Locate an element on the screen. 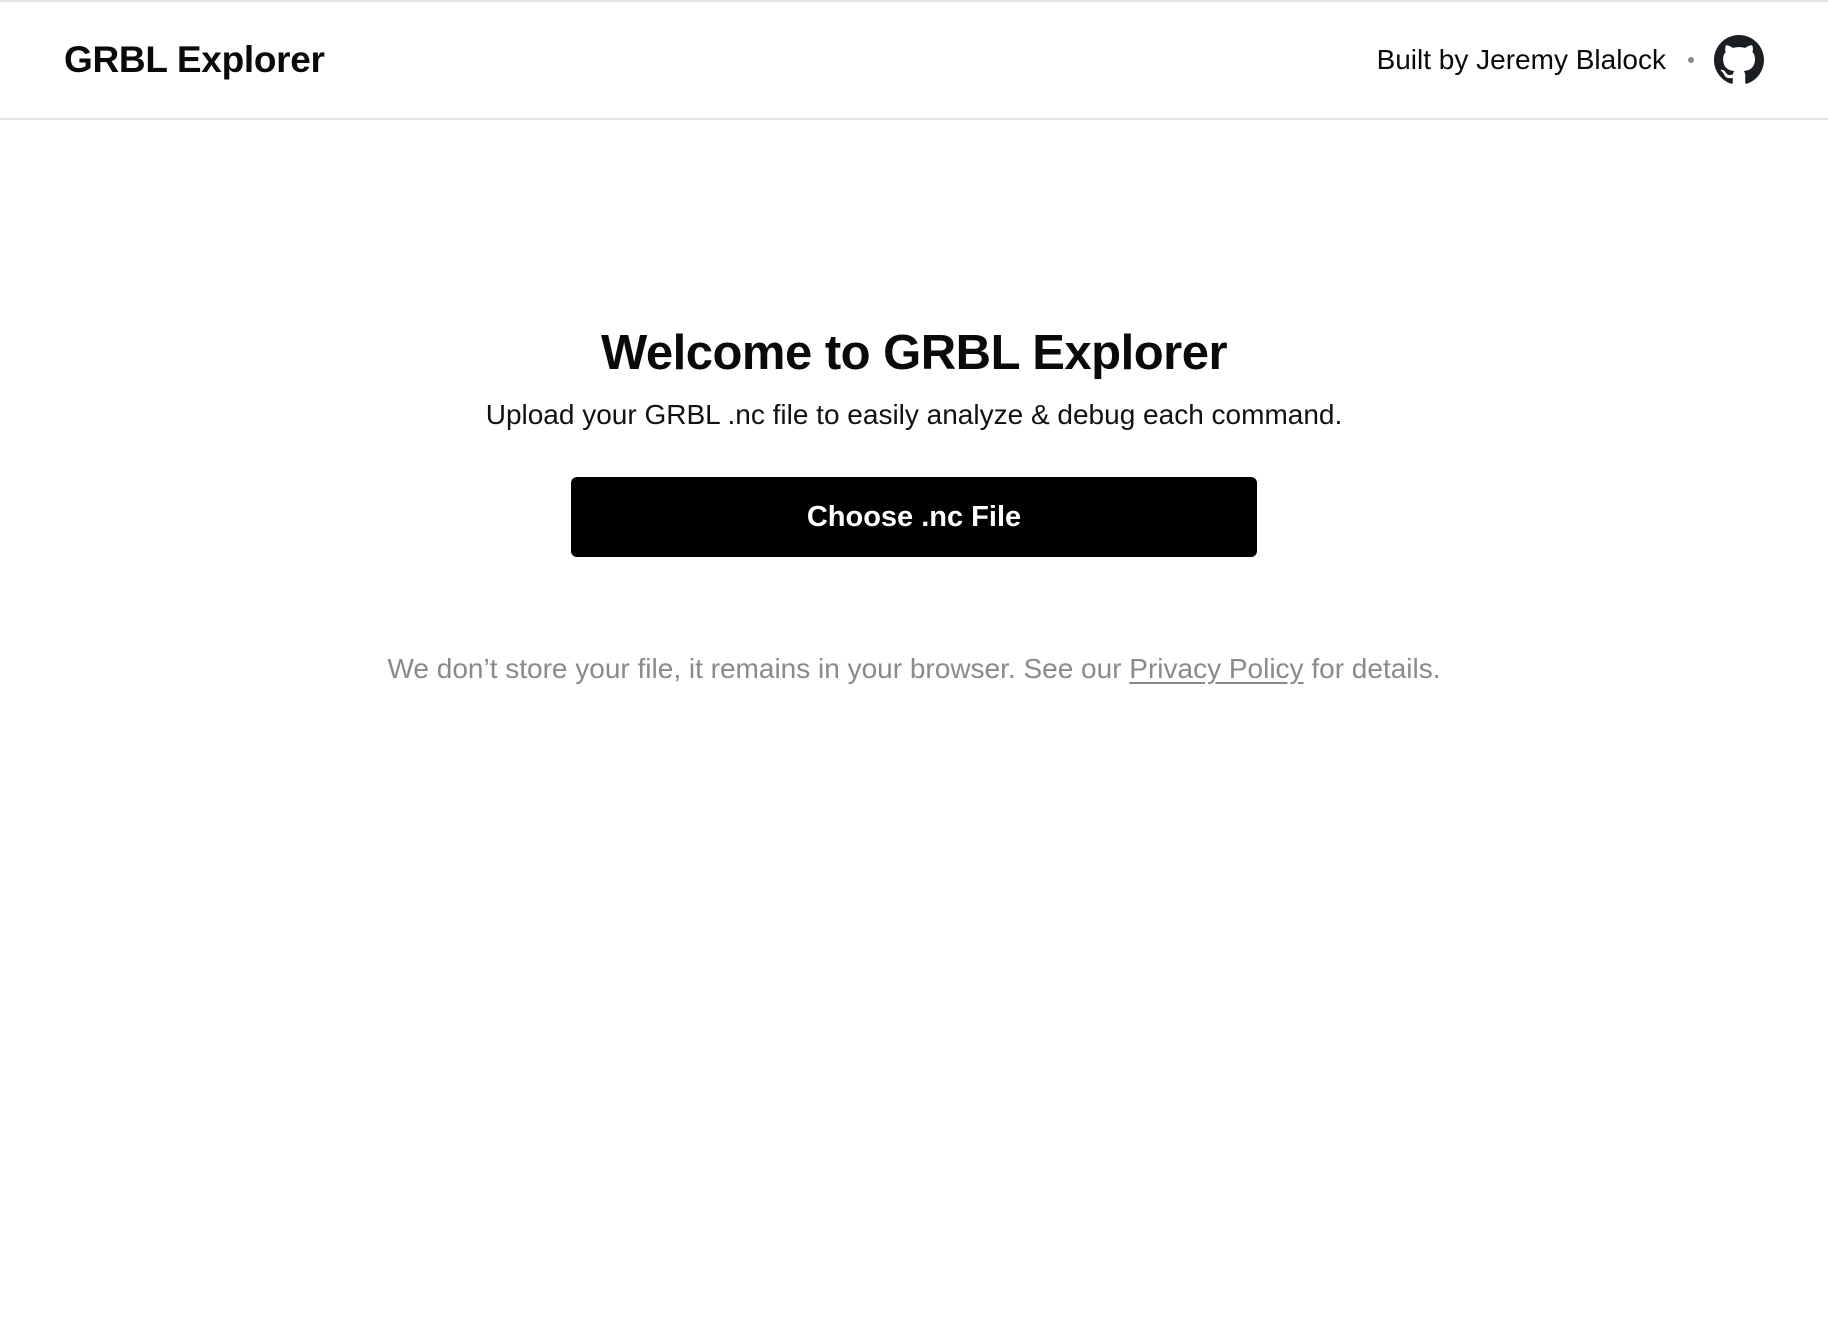 The height and width of the screenshot is (1320, 1828). github-link is located at coordinates (1739, 60).